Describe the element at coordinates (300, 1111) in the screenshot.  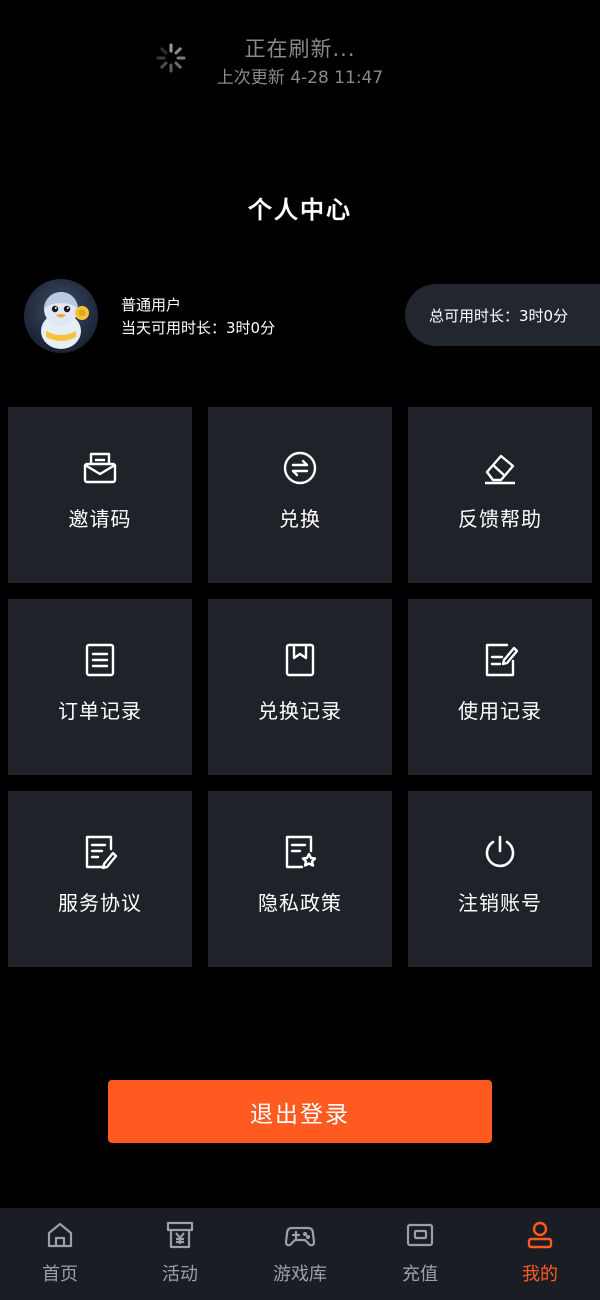
I see `logout-button: 退出登录` at that location.